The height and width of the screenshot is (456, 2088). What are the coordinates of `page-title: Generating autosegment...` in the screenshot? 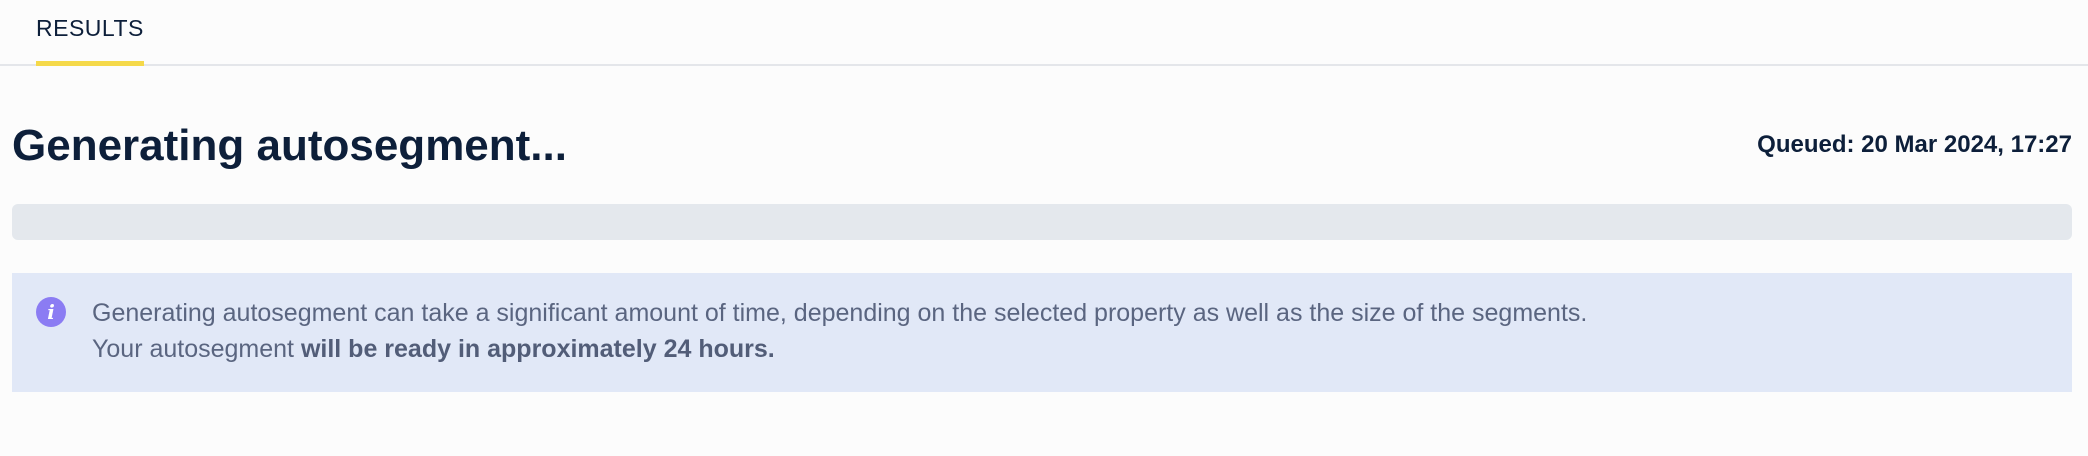 It's located at (289, 145).